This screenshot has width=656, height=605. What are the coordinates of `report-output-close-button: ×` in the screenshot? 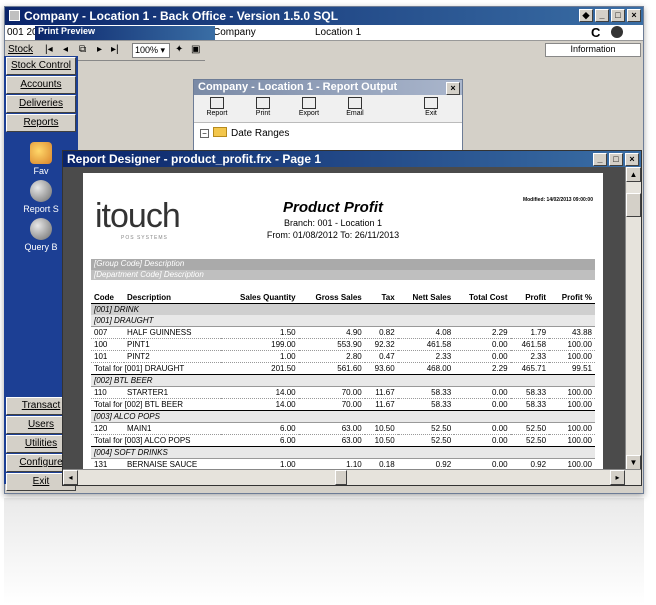 It's located at (453, 88).